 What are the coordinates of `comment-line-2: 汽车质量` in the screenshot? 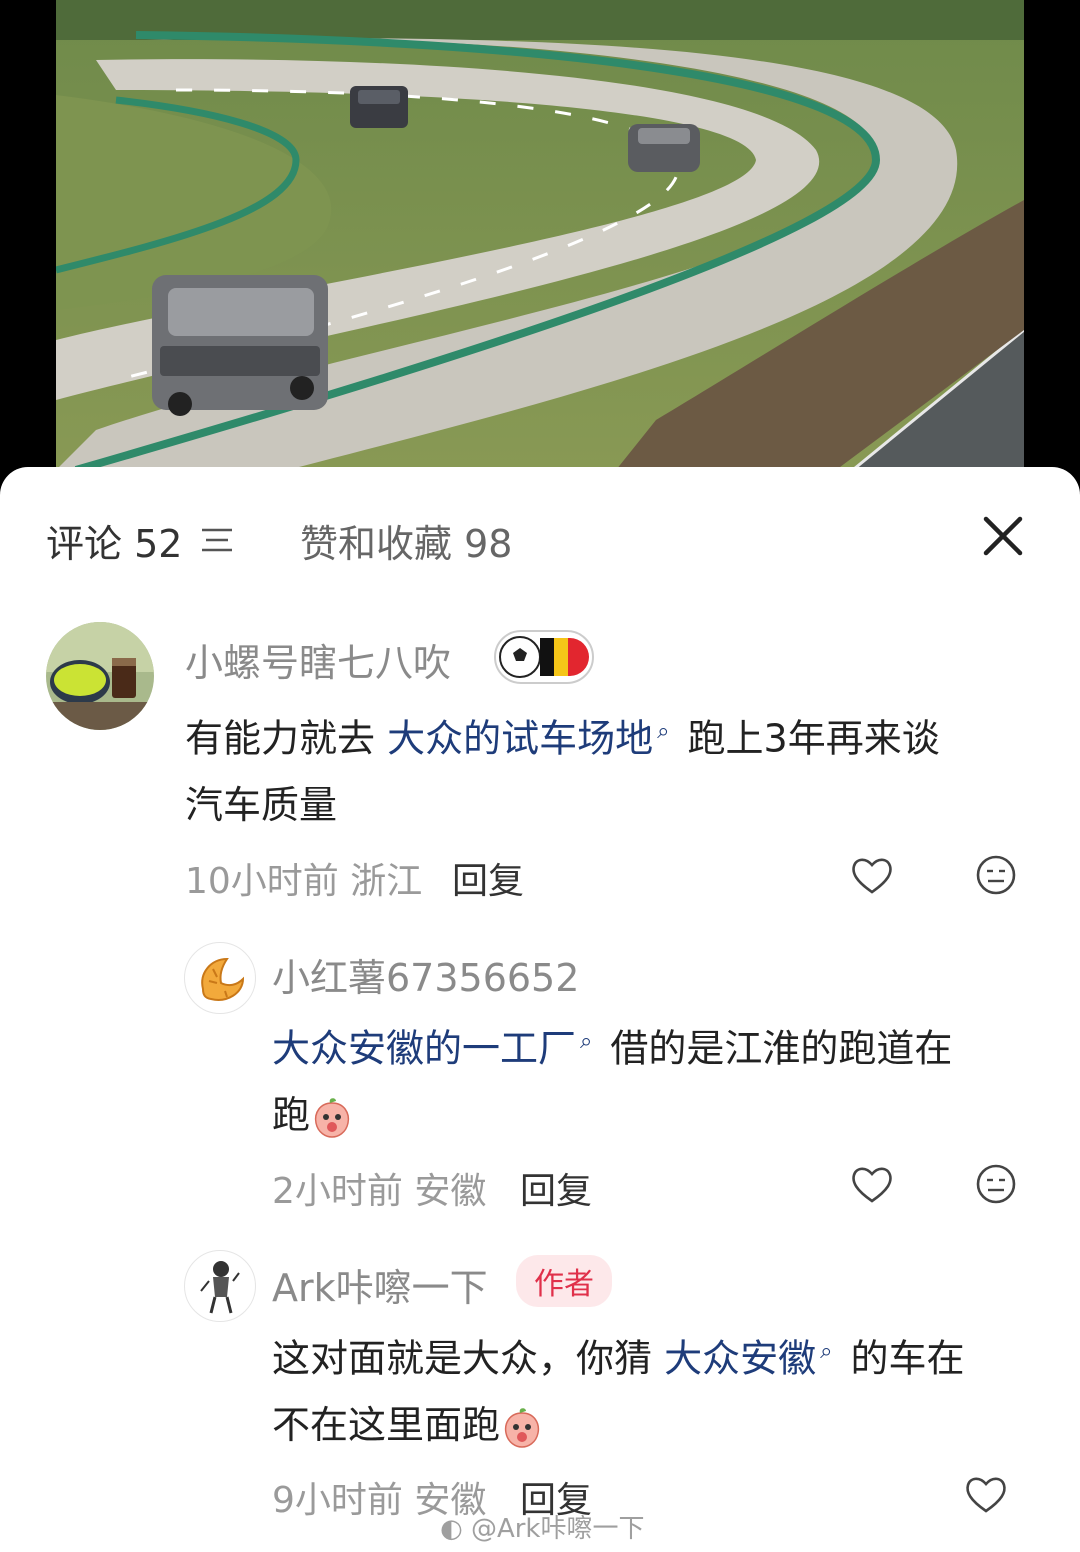 It's located at (261, 804).